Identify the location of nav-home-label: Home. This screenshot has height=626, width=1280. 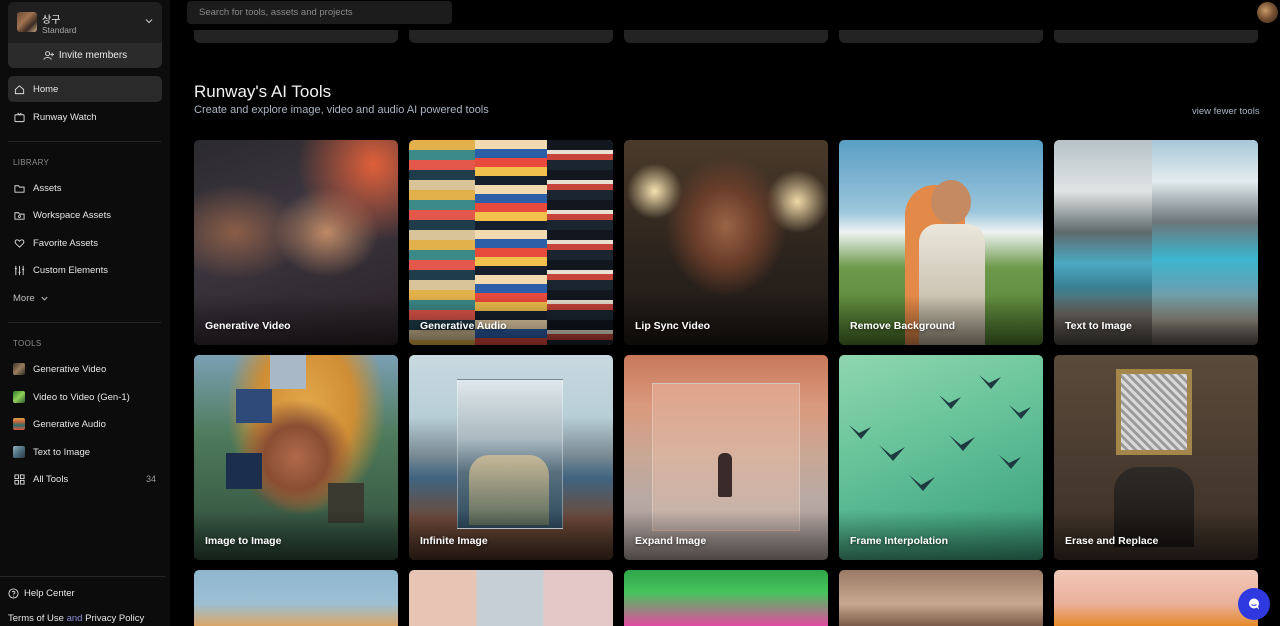
(46, 89).